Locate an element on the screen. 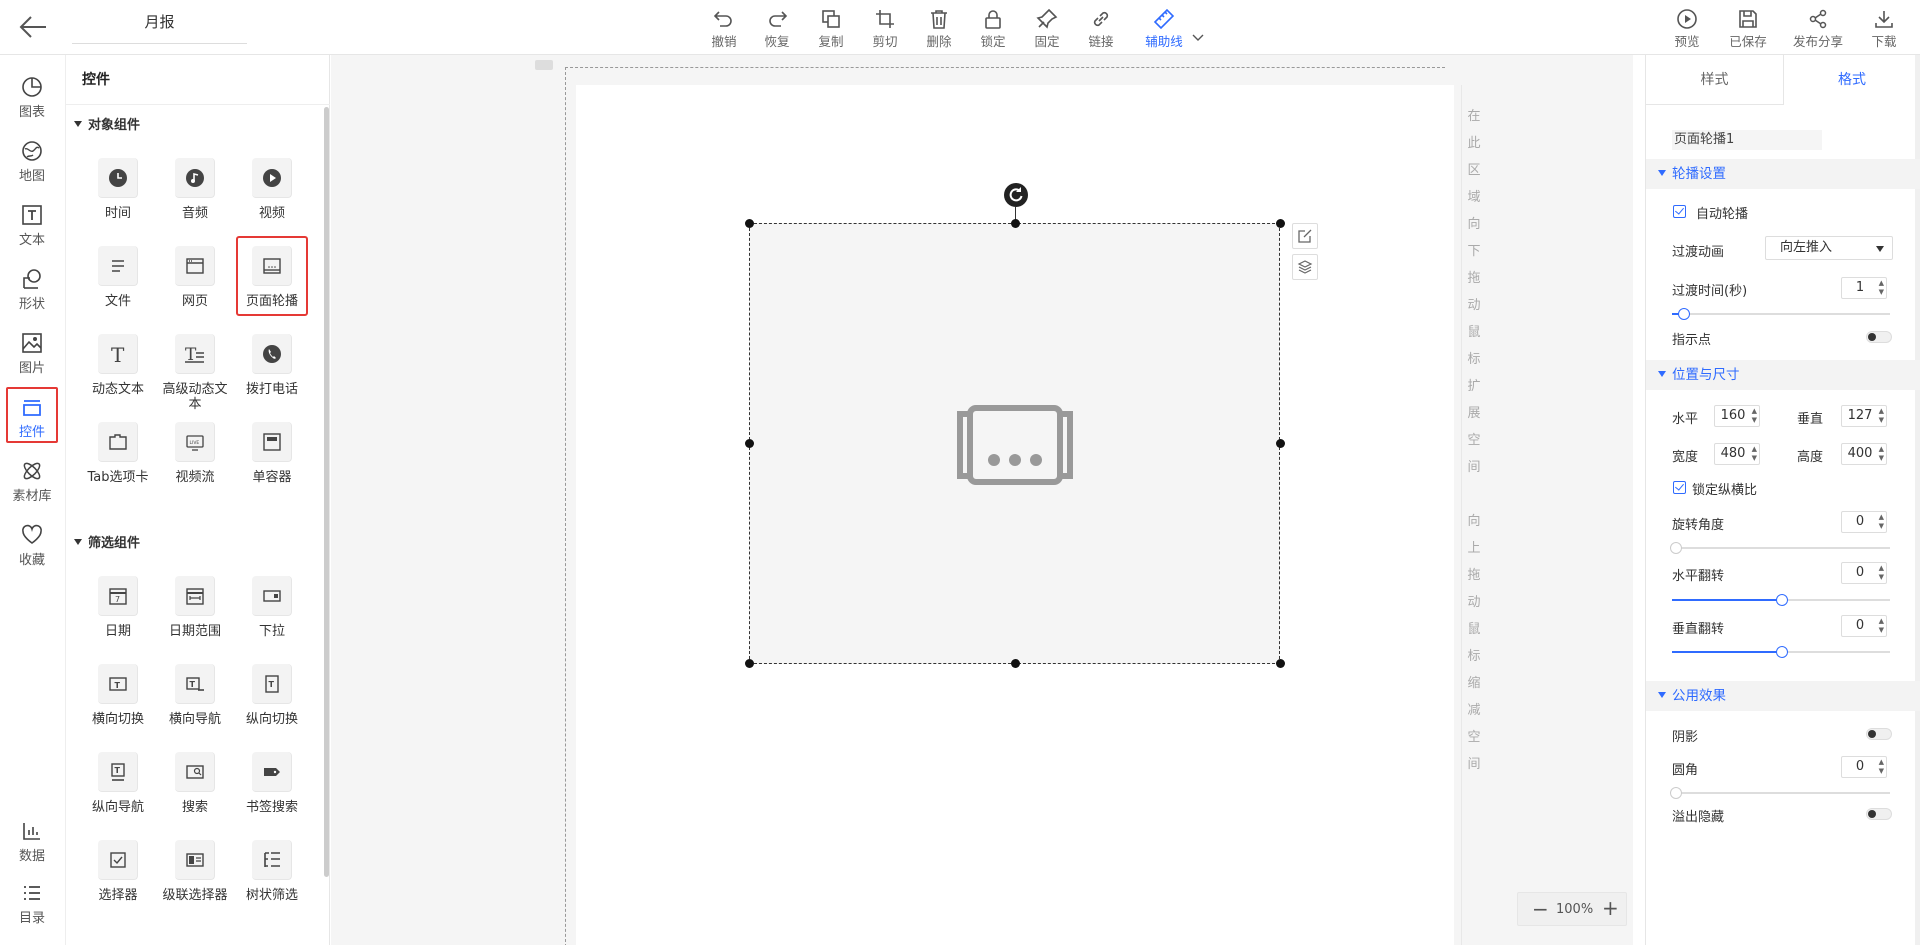  comp-vertical-nav: T 纵向导航 is located at coordinates (118, 792).